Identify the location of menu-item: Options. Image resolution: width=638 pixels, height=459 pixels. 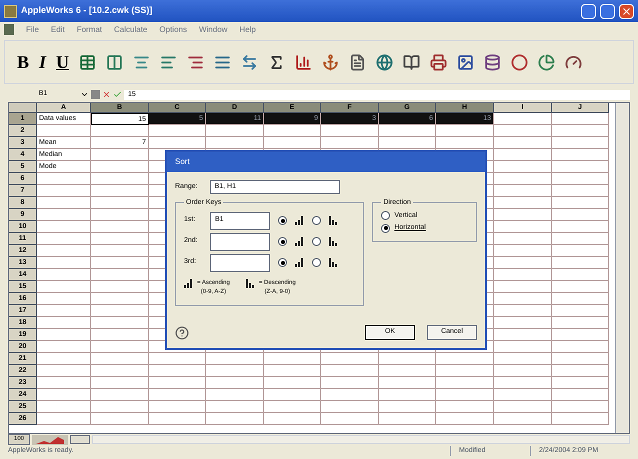
(173, 30).